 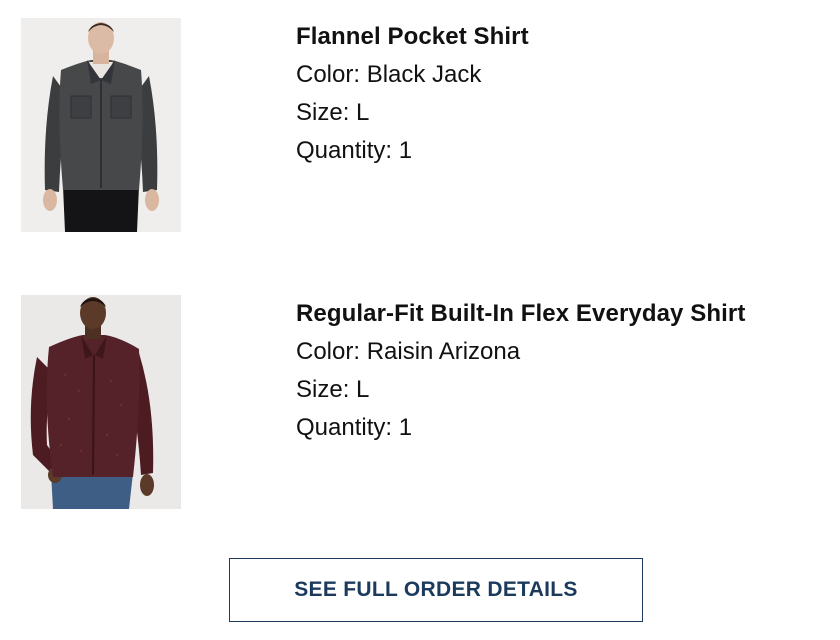 I want to click on product-name: Flannel Pocket Shirt, so click(x=412, y=37).